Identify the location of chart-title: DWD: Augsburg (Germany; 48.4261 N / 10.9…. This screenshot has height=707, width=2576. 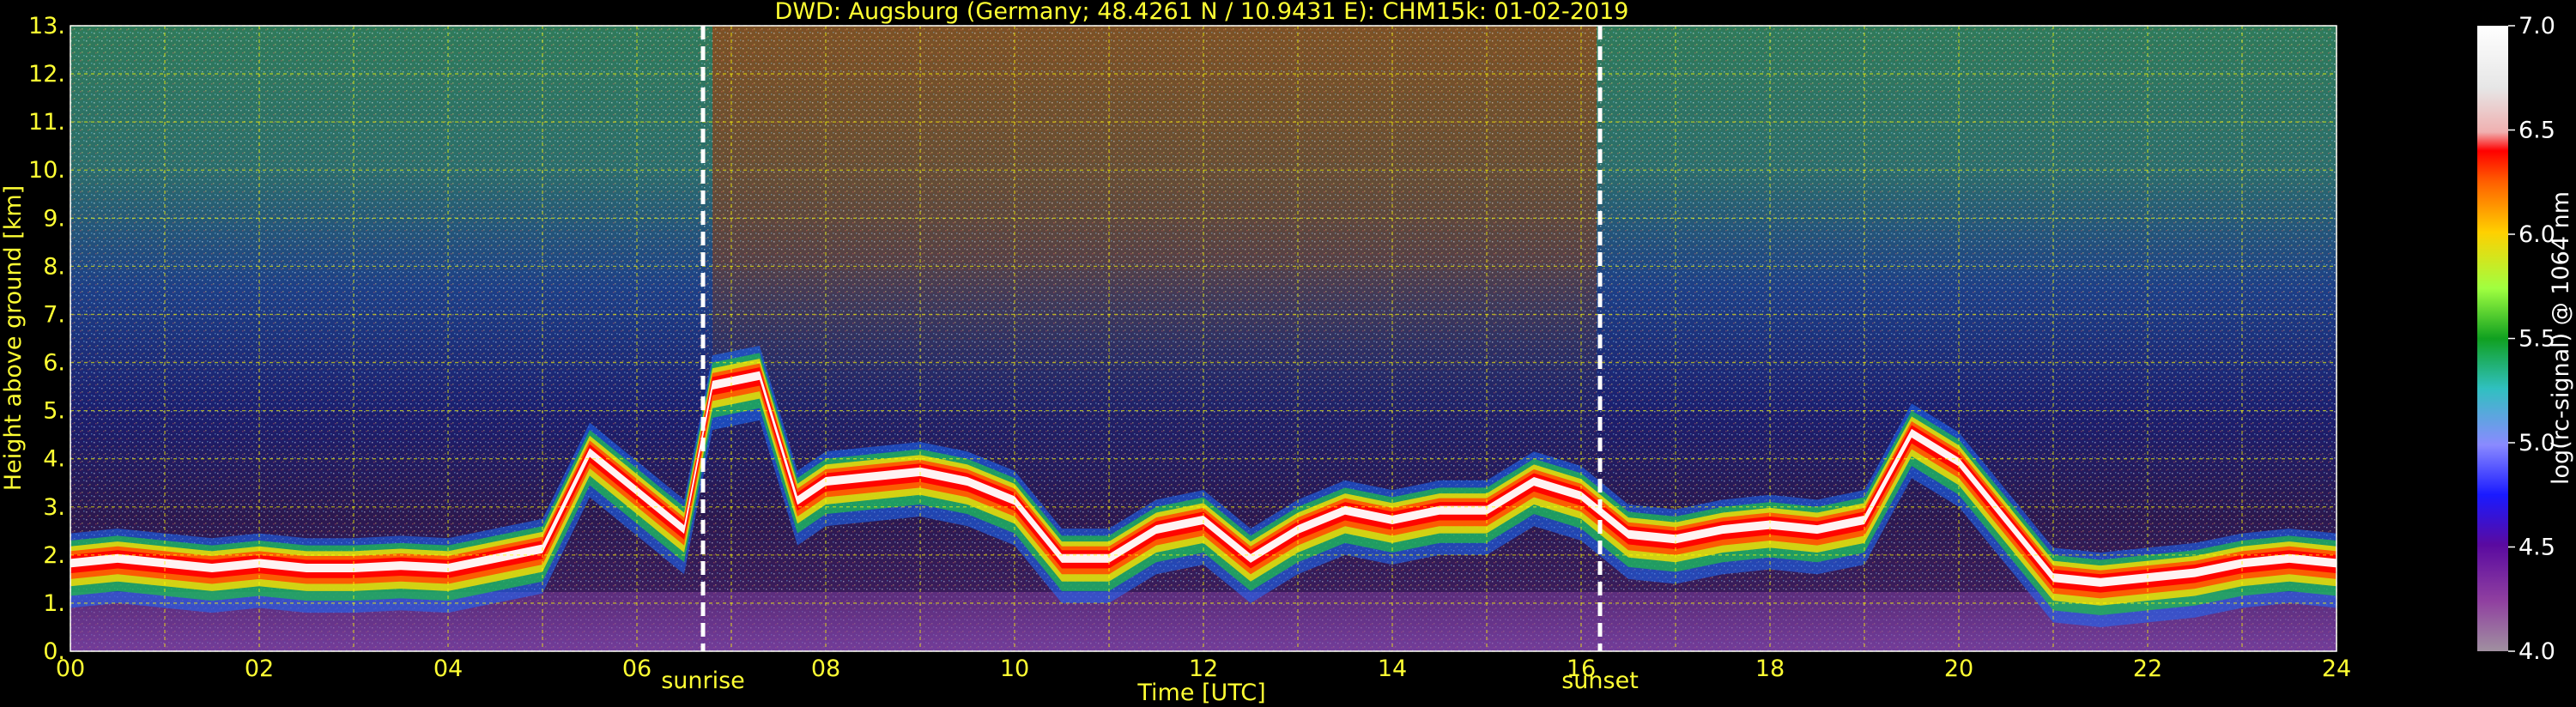
(1202, 12).